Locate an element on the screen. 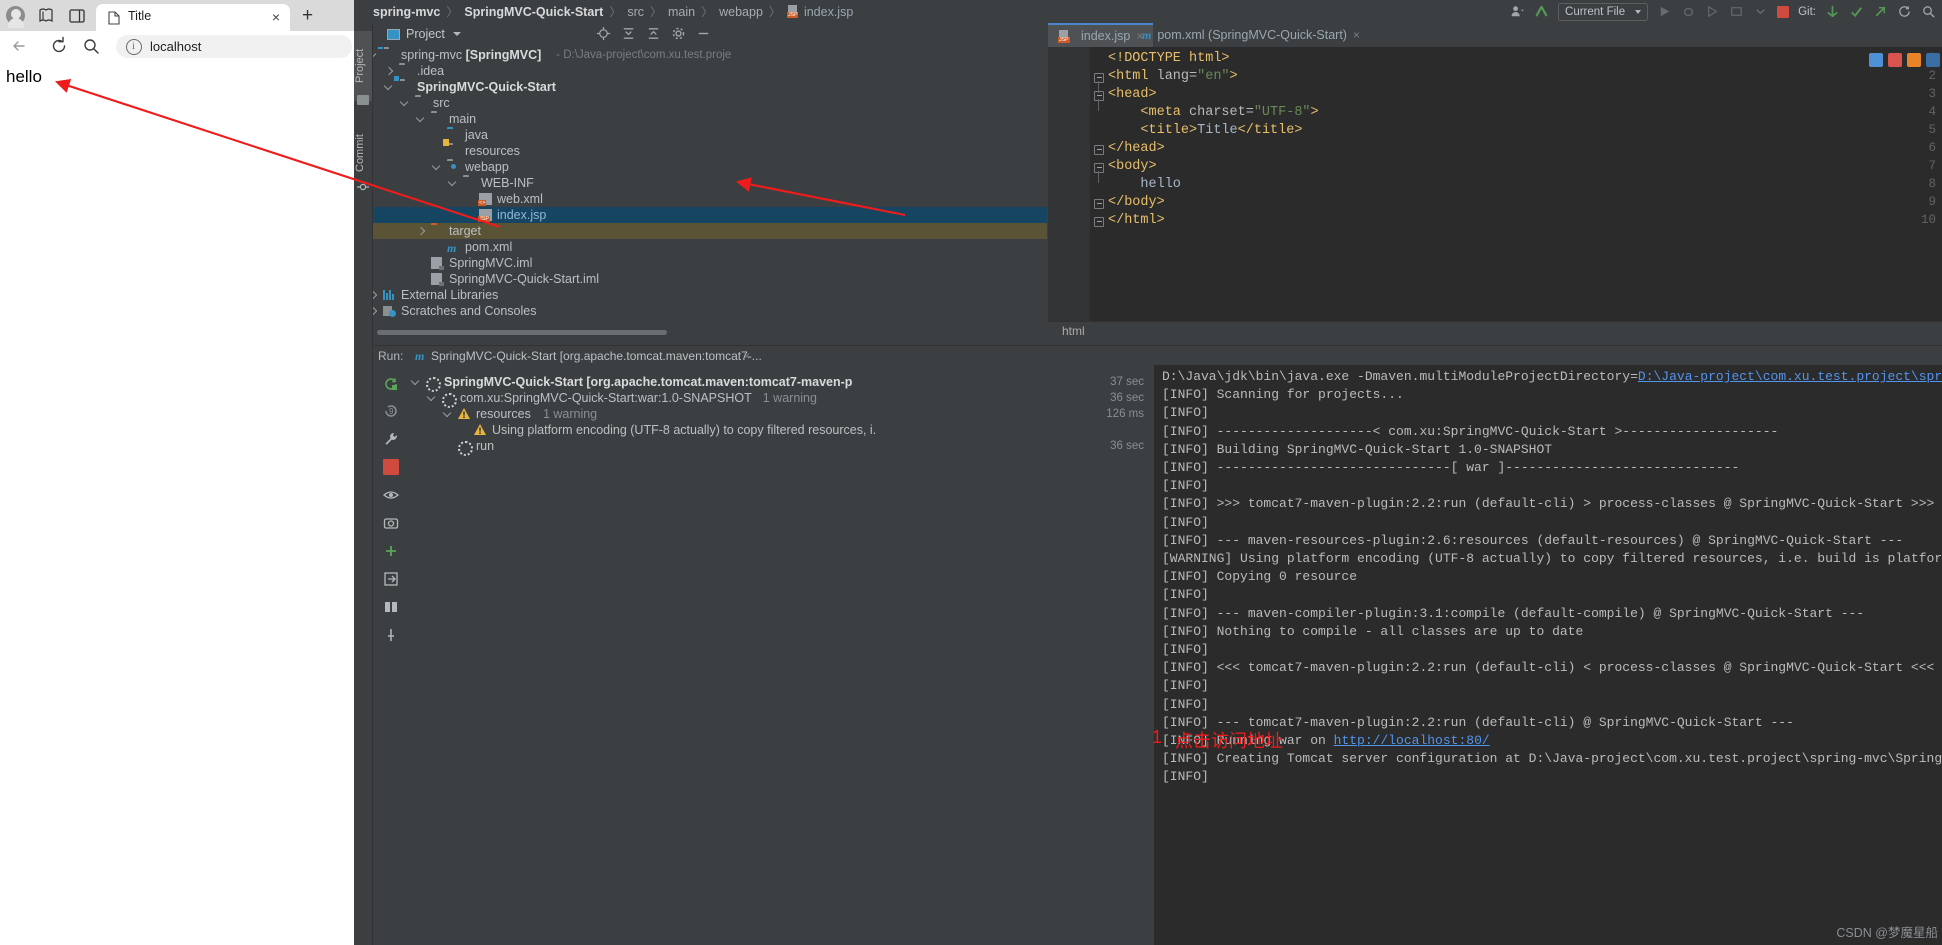 The image size is (1942, 945). collapse-all-icon is located at coordinates (653, 33).